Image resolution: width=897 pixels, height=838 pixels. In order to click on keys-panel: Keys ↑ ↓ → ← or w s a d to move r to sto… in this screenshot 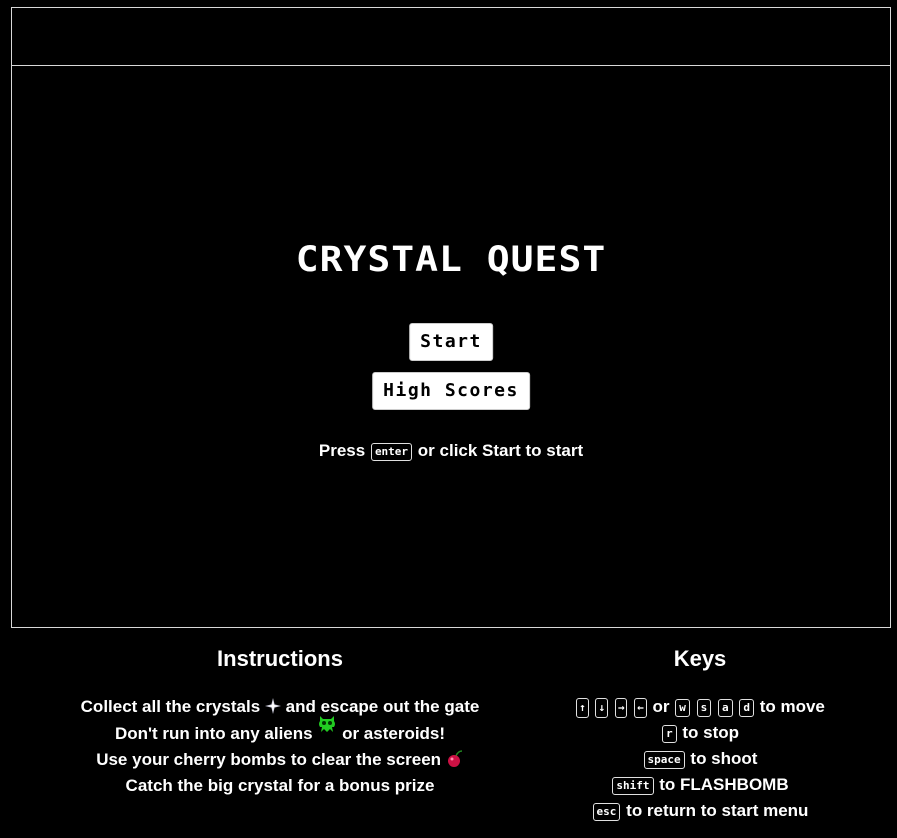, I will do `click(698, 735)`.